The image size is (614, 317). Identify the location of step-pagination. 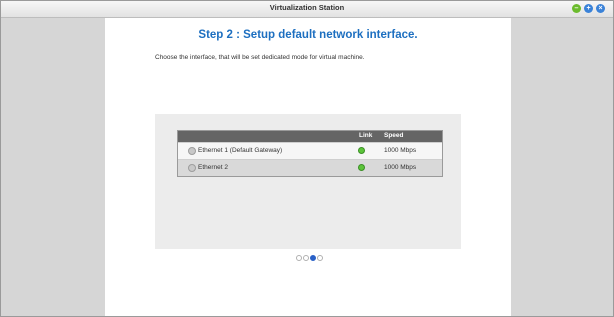
(311, 258).